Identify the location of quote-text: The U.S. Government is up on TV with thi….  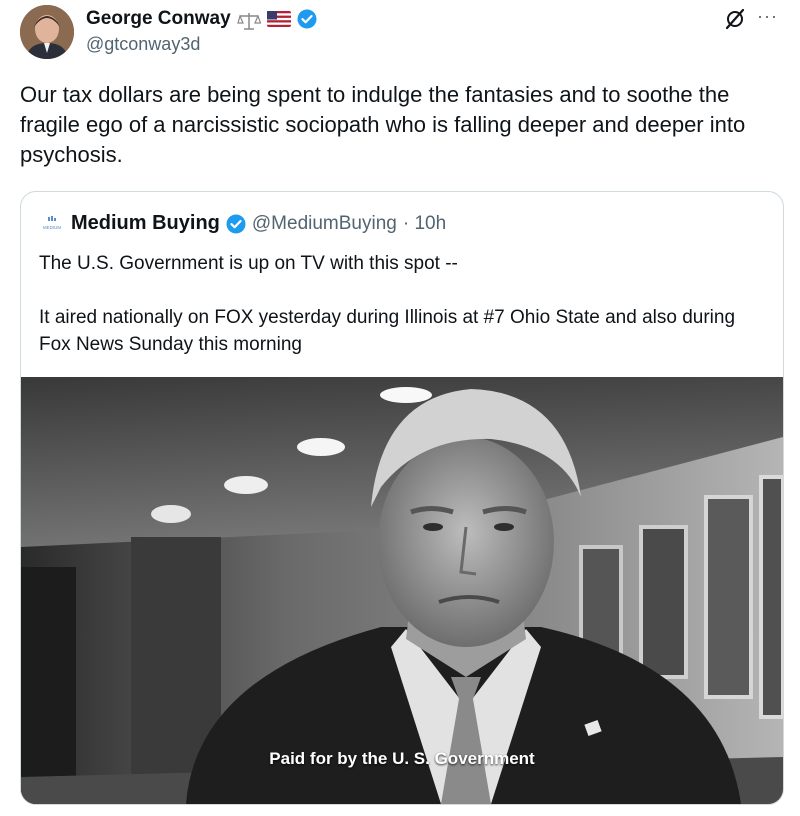
(399, 304).